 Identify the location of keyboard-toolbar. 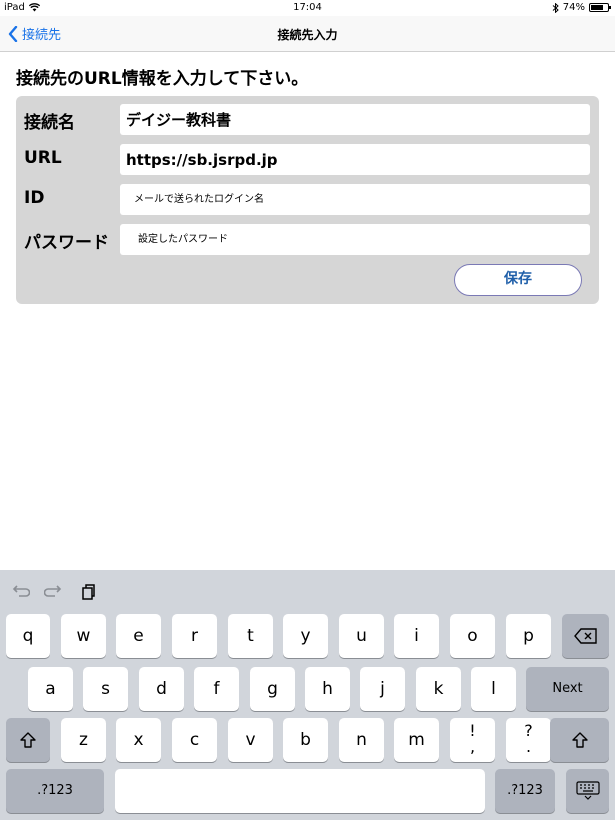
(54, 592).